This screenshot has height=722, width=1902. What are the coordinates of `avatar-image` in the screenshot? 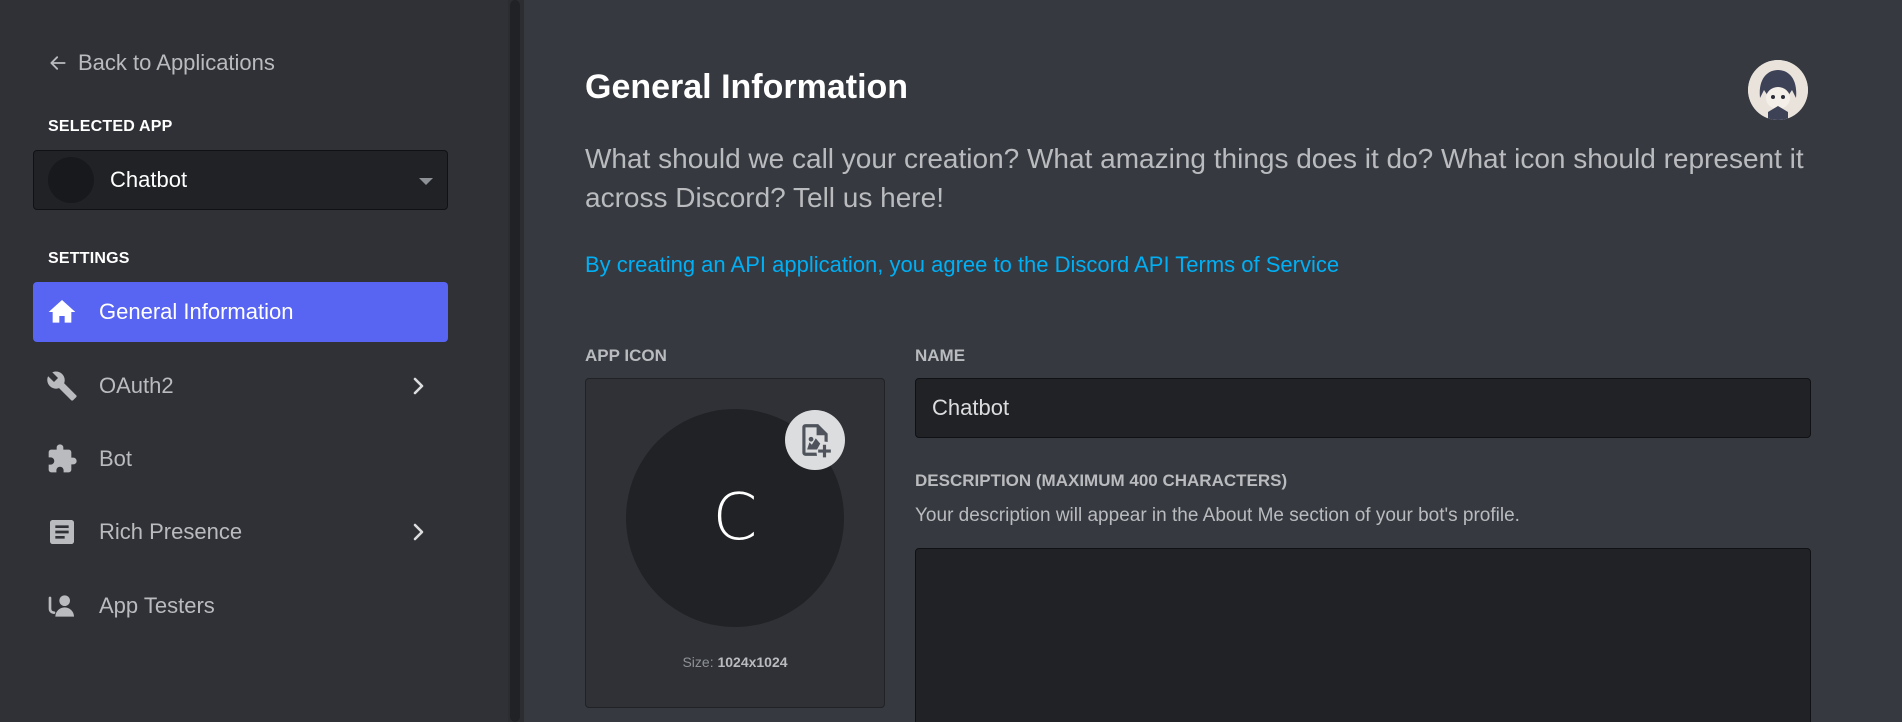 It's located at (1778, 90).